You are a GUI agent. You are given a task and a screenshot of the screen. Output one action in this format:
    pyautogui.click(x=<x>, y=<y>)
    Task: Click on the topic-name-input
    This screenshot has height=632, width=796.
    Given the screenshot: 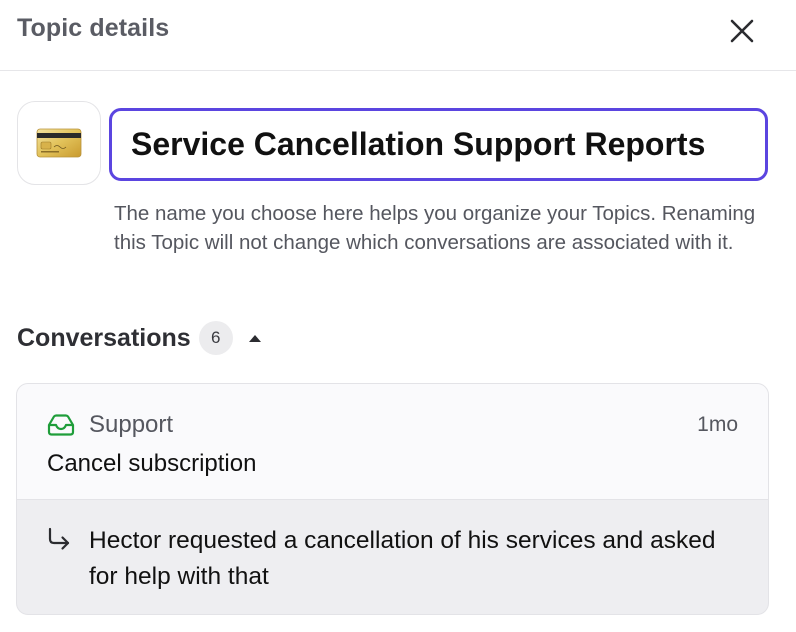 What is the action you would take?
    pyautogui.click(x=438, y=144)
    